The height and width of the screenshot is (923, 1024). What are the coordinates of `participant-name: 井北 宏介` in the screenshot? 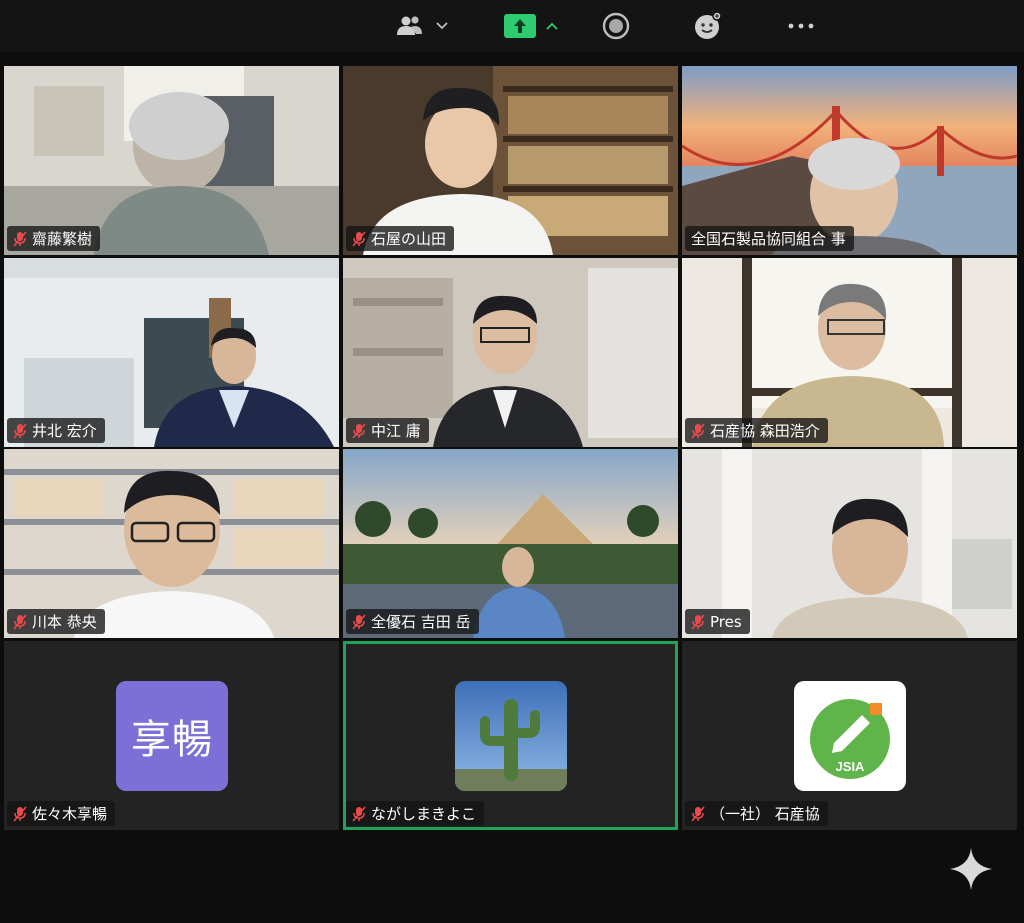 It's located at (64, 431).